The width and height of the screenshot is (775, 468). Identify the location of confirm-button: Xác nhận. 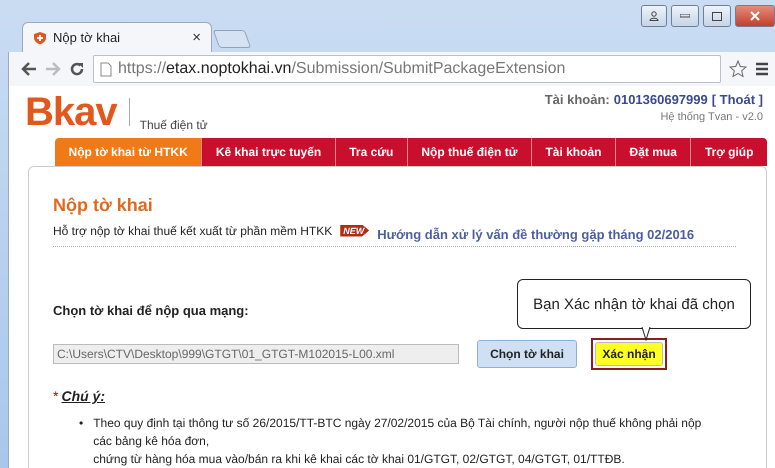
(629, 354).